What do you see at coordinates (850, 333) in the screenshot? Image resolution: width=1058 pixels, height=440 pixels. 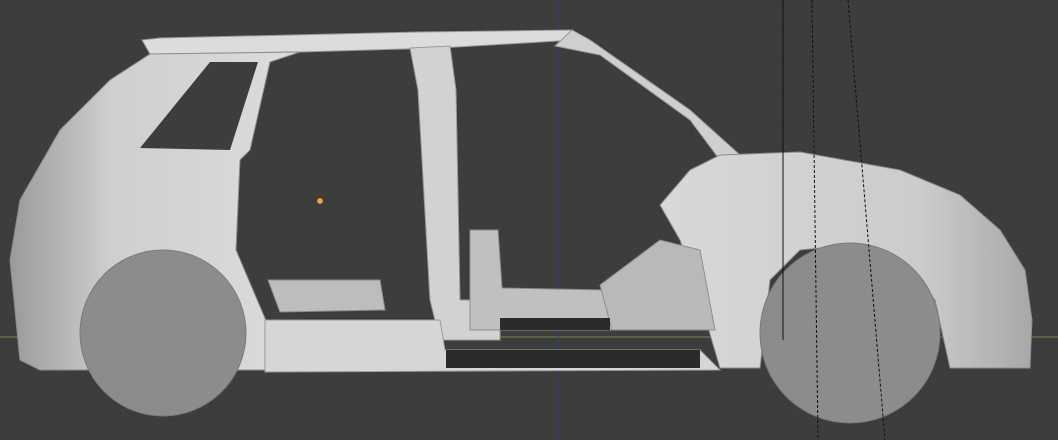 I see `front-wheel` at bounding box center [850, 333].